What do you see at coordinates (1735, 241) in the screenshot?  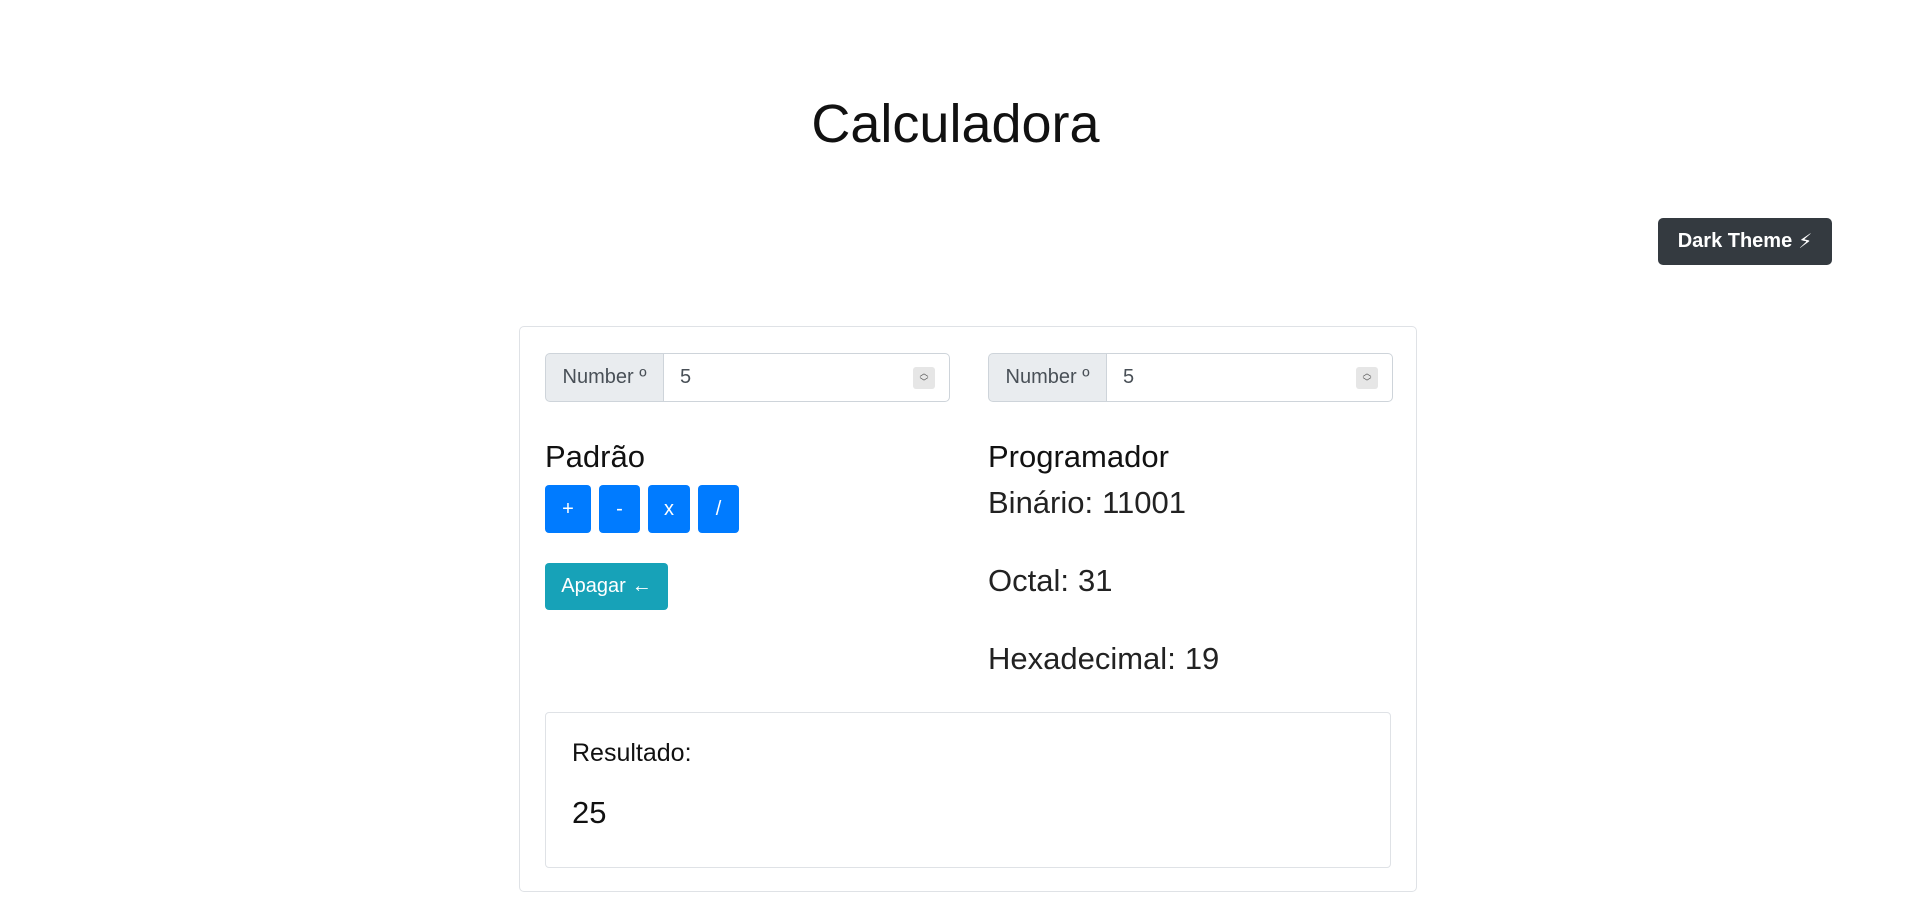 I see `dark-theme-label: Dark Theme` at bounding box center [1735, 241].